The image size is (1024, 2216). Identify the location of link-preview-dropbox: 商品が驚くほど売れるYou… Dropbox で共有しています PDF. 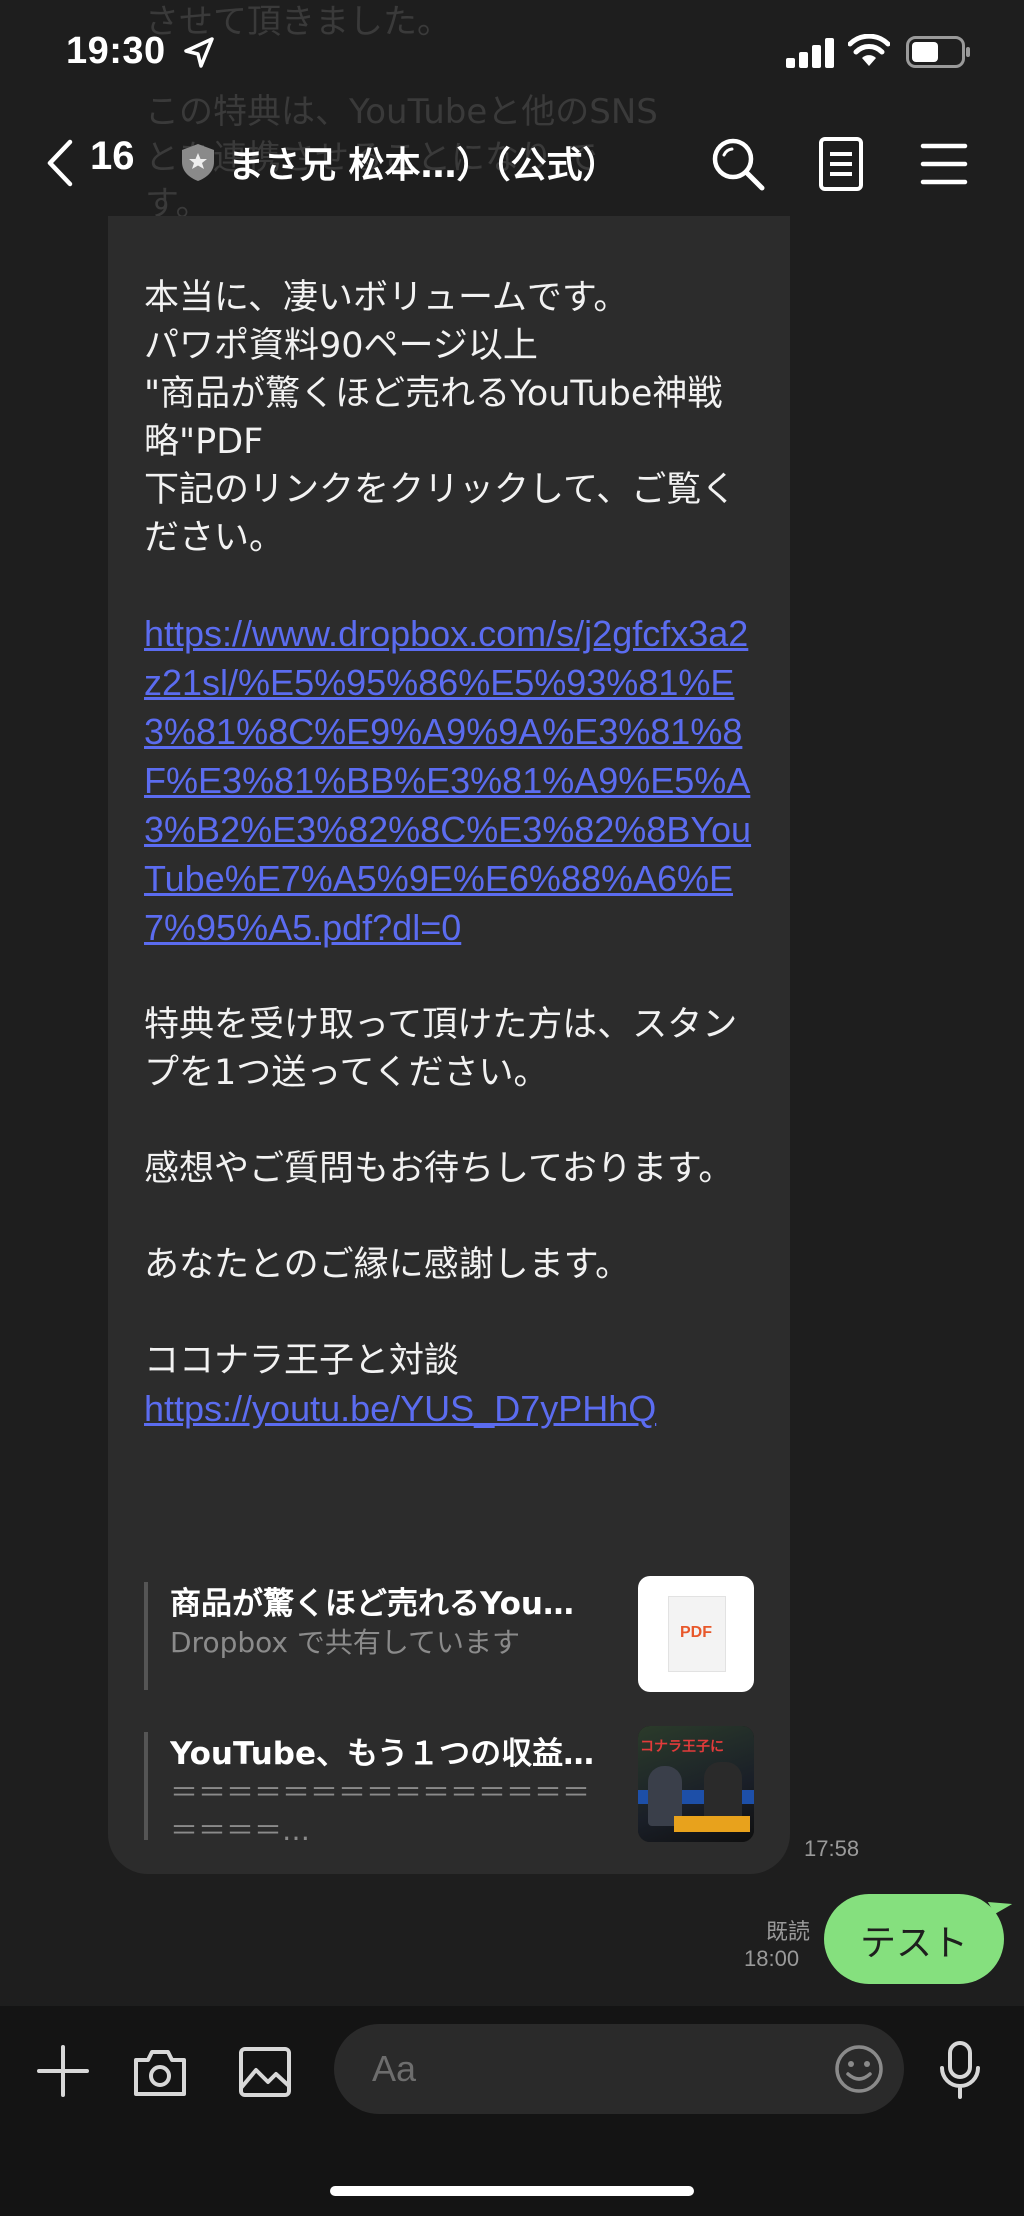
(449, 1634).